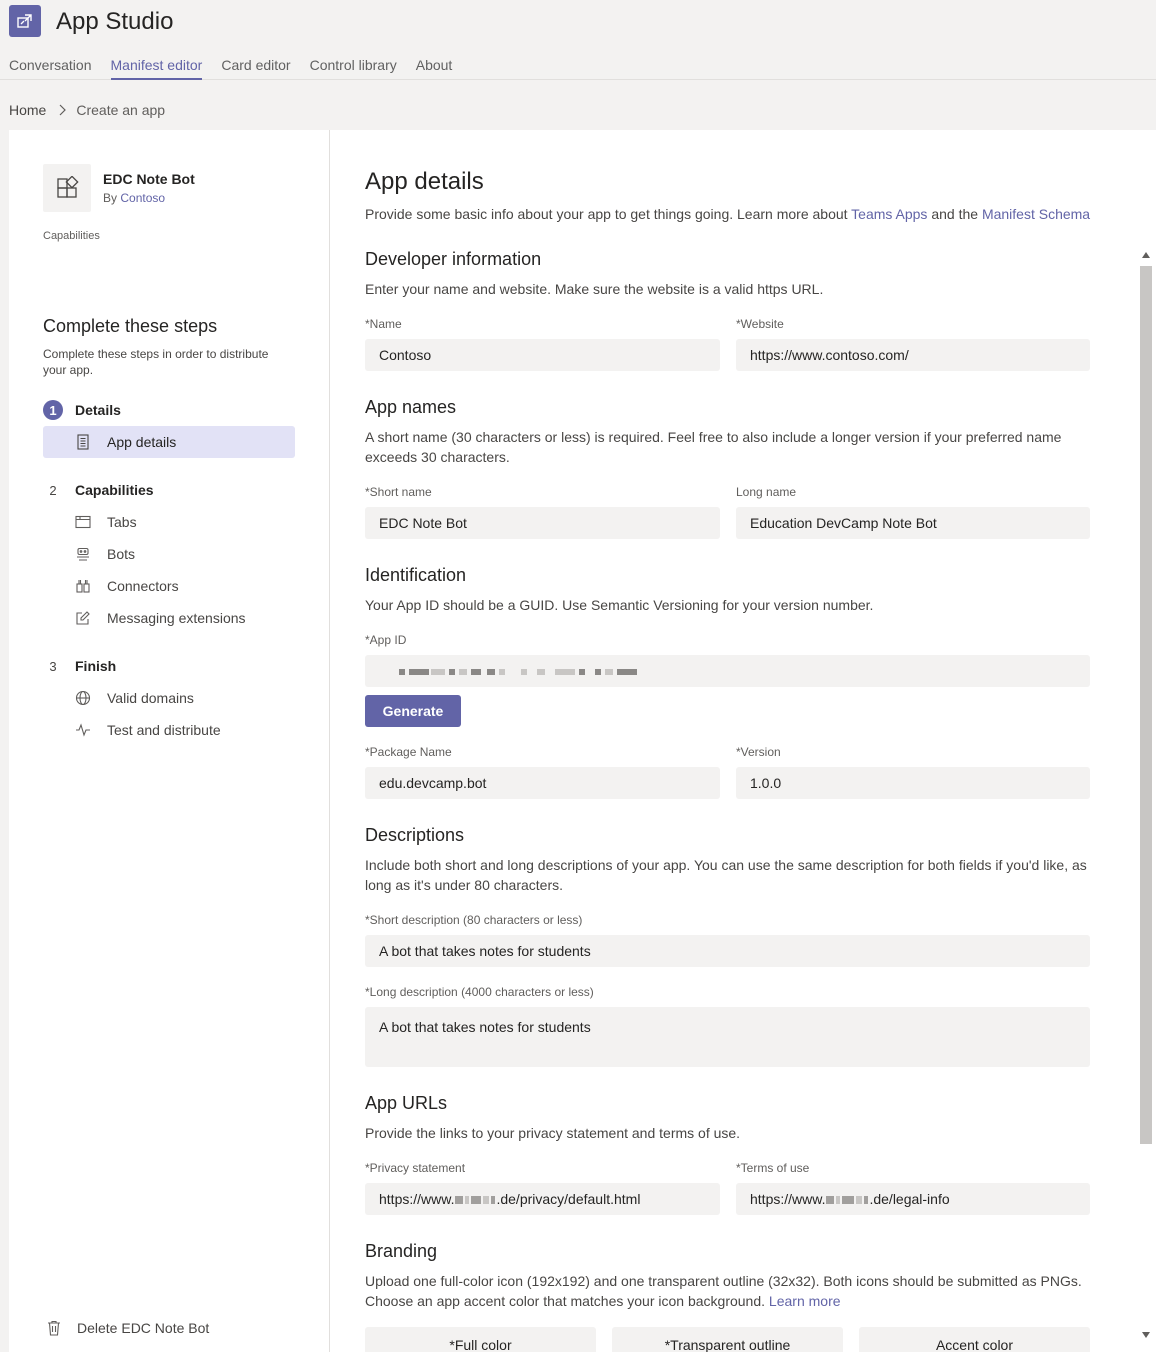 This screenshot has width=1156, height=1352. I want to click on long-name-label: Long name, so click(766, 492).